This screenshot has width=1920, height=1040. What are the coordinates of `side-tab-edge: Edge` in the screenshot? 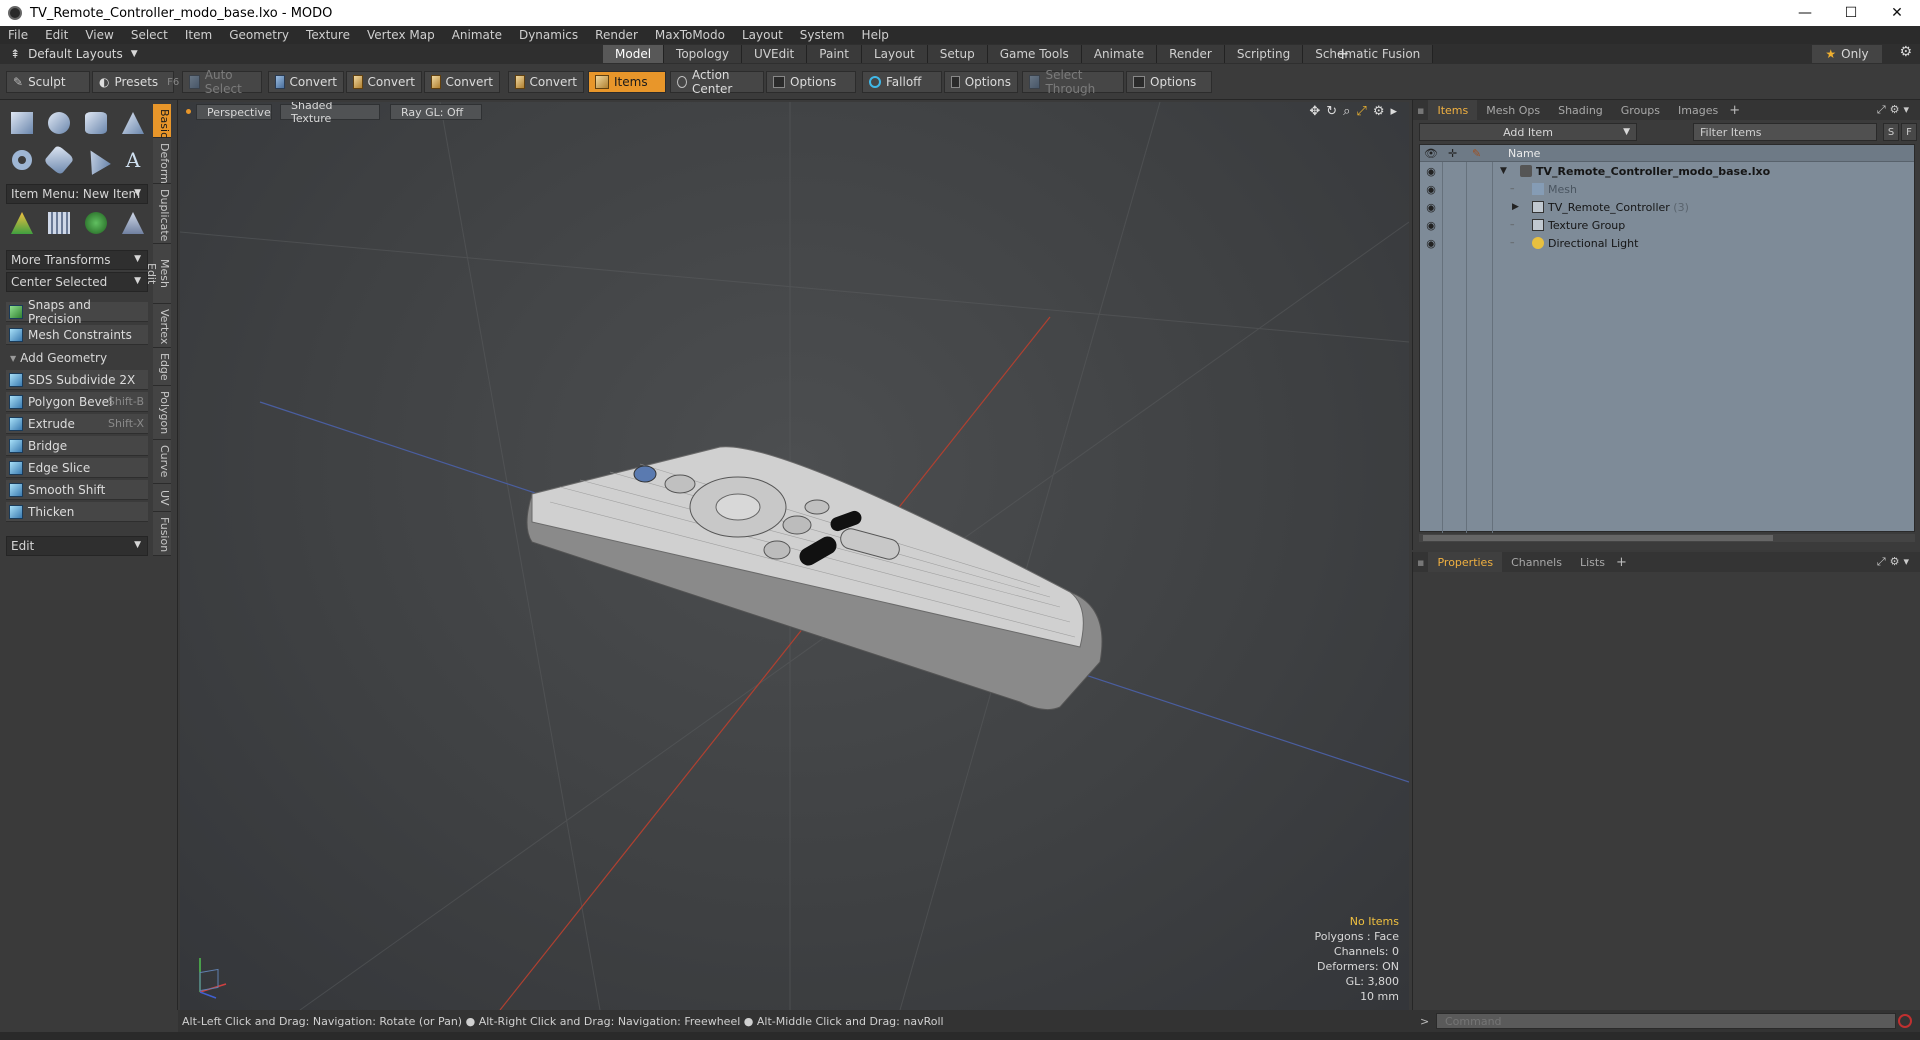 It's located at (162, 367).